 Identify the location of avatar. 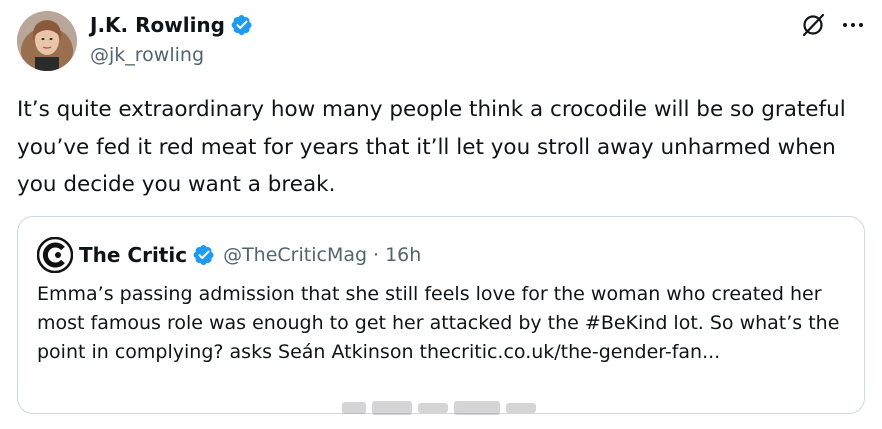
(47, 41).